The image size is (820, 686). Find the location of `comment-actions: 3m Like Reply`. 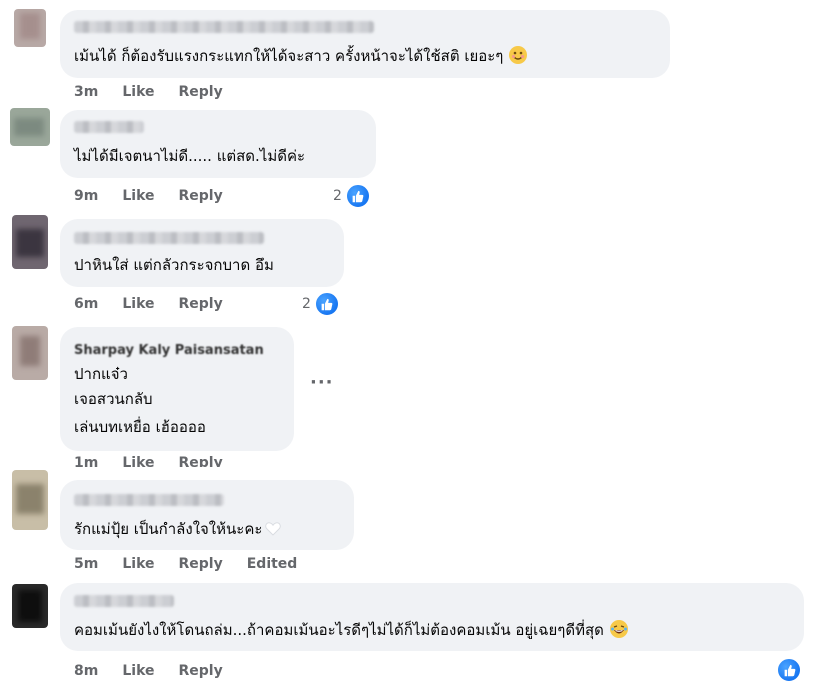

comment-actions: 3m Like Reply is located at coordinates (148, 92).